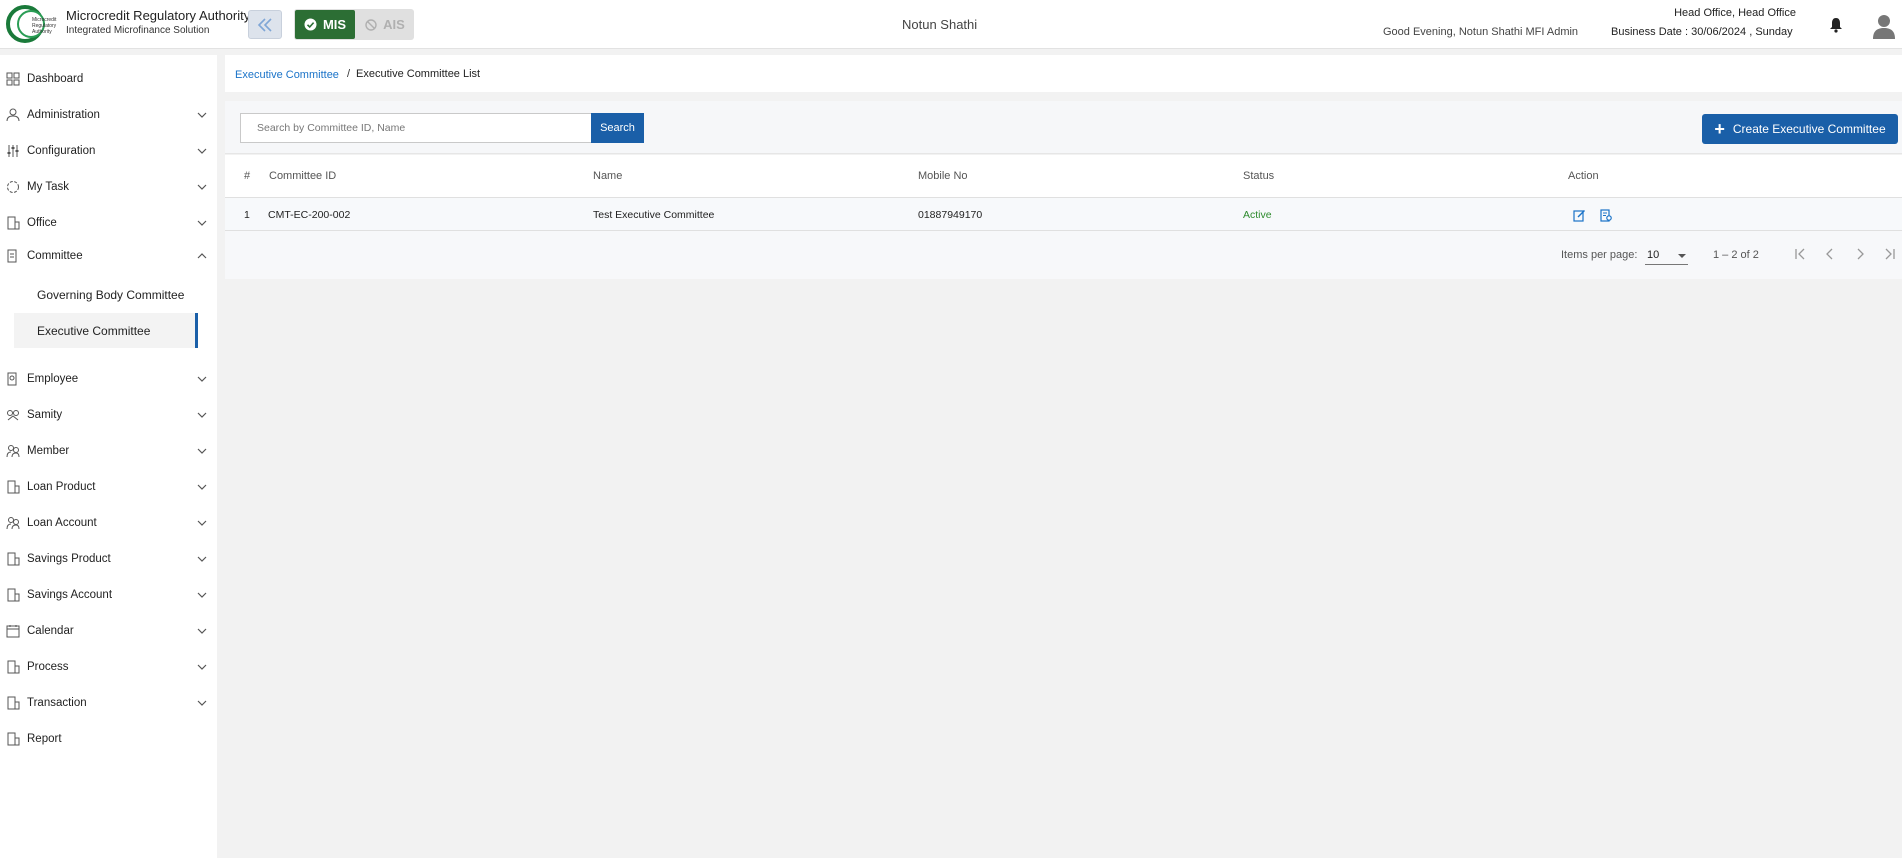 This screenshot has height=858, width=1902. What do you see at coordinates (13, 451) in the screenshot?
I see `member-icon` at bounding box center [13, 451].